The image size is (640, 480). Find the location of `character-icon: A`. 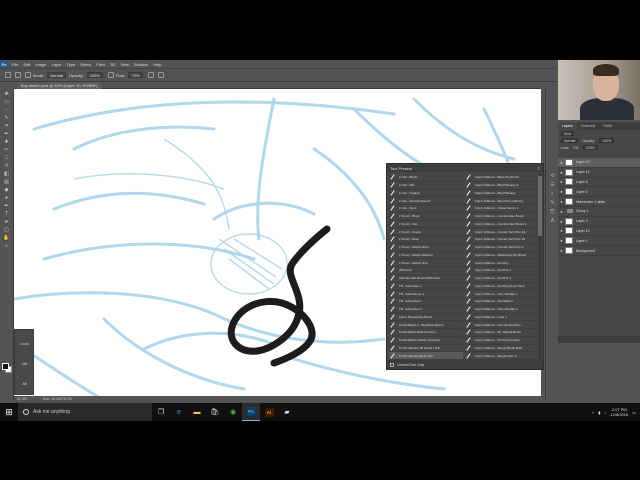

character-icon: A is located at coordinates (552, 221).